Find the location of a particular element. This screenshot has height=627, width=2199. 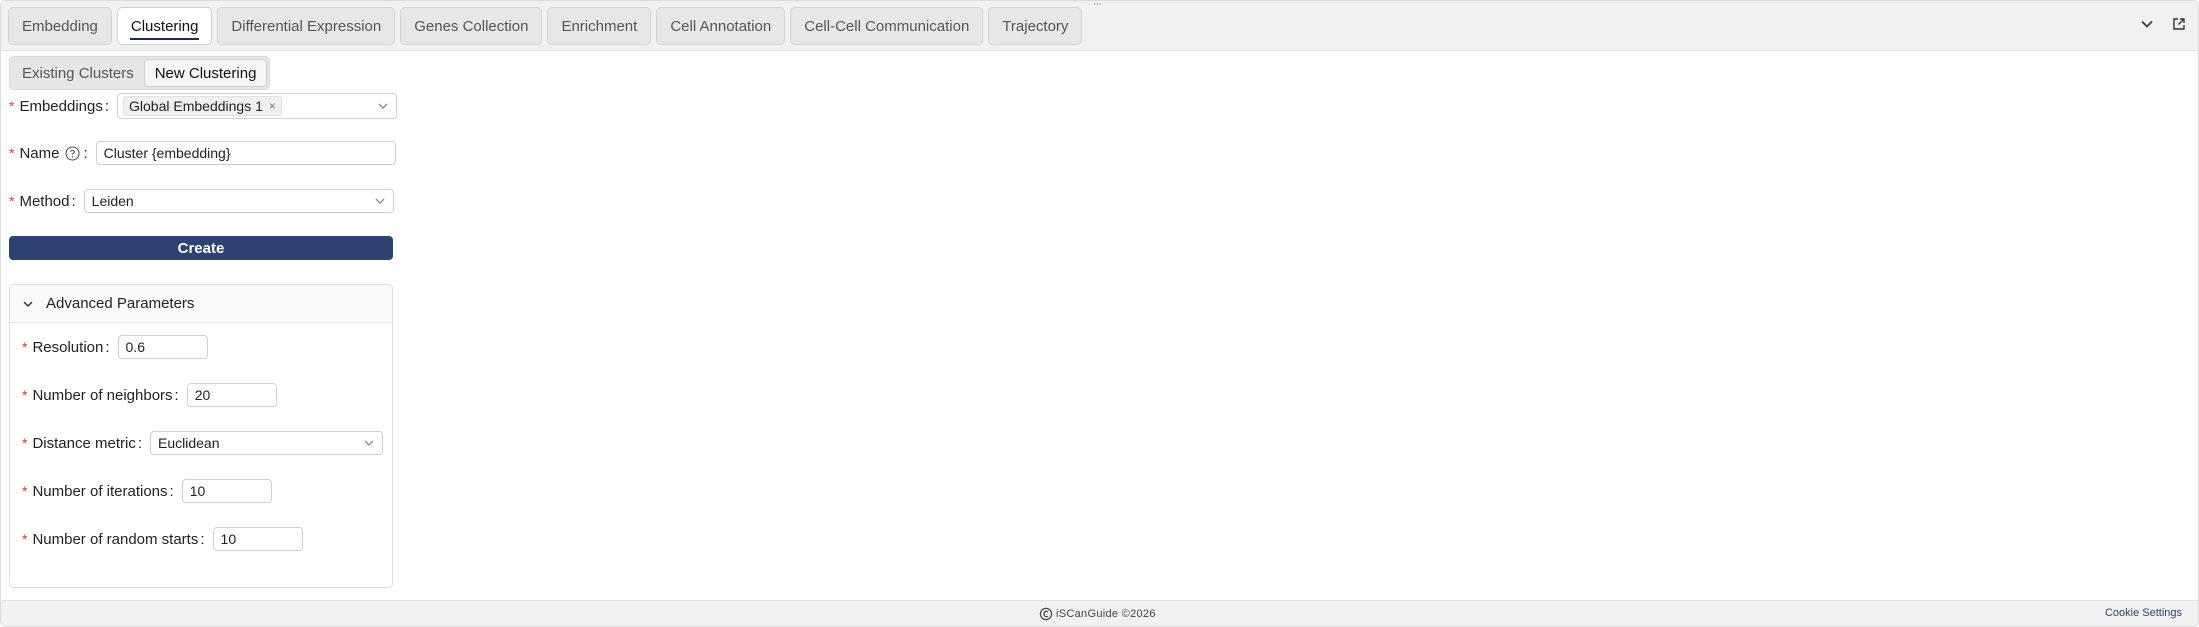

footer-brand: iSCanGuide ©2026 is located at coordinates (1097, 614).